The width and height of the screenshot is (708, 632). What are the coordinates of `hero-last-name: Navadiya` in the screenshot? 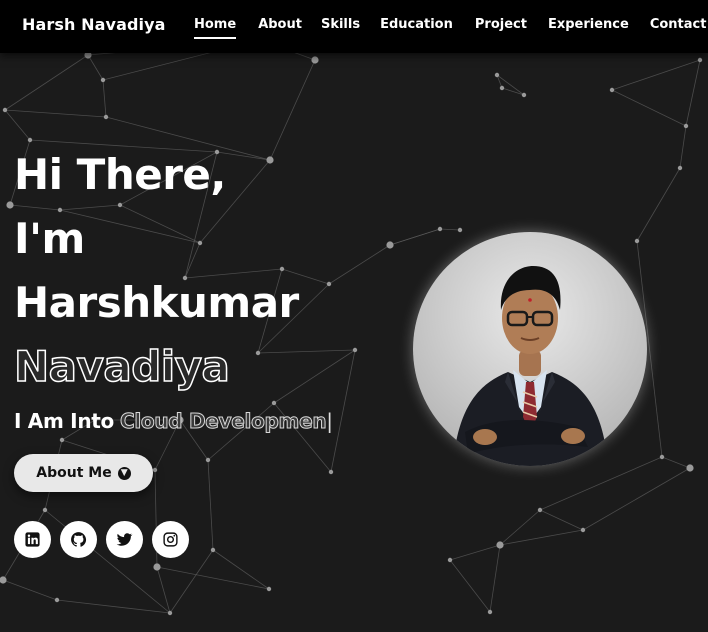 It's located at (121, 366).